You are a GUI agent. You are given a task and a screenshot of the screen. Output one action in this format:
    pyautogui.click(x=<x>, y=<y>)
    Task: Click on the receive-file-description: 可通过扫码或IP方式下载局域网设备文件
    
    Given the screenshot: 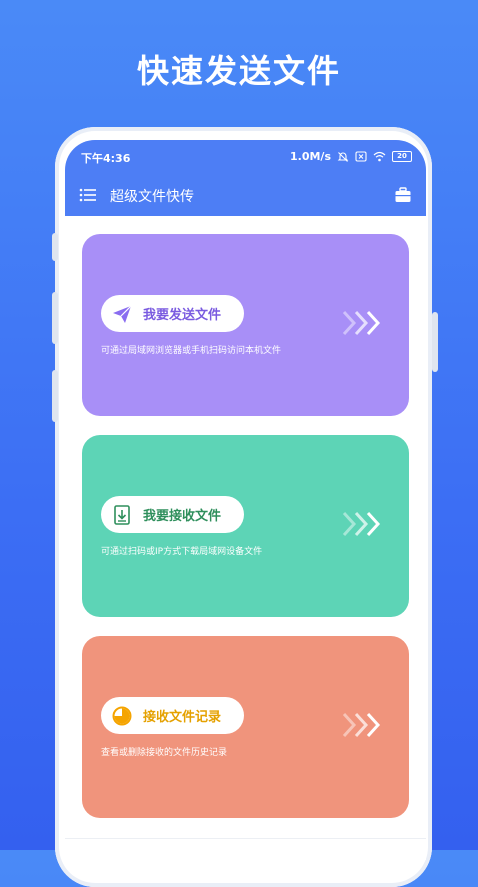 What is the action you would take?
    pyautogui.click(x=182, y=552)
    